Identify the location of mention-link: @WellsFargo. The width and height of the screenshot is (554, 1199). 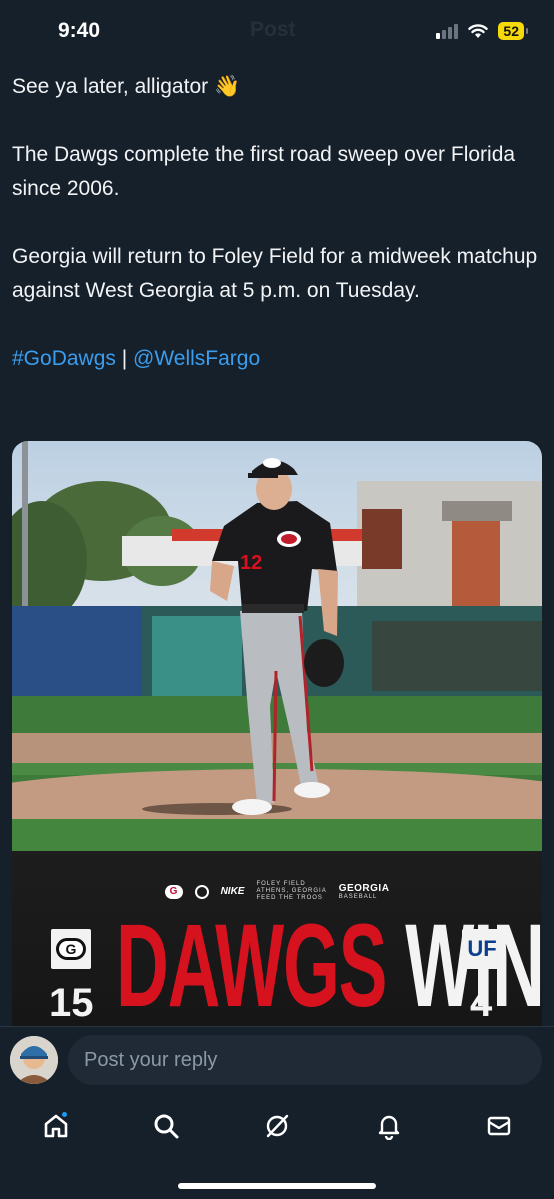
(196, 358).